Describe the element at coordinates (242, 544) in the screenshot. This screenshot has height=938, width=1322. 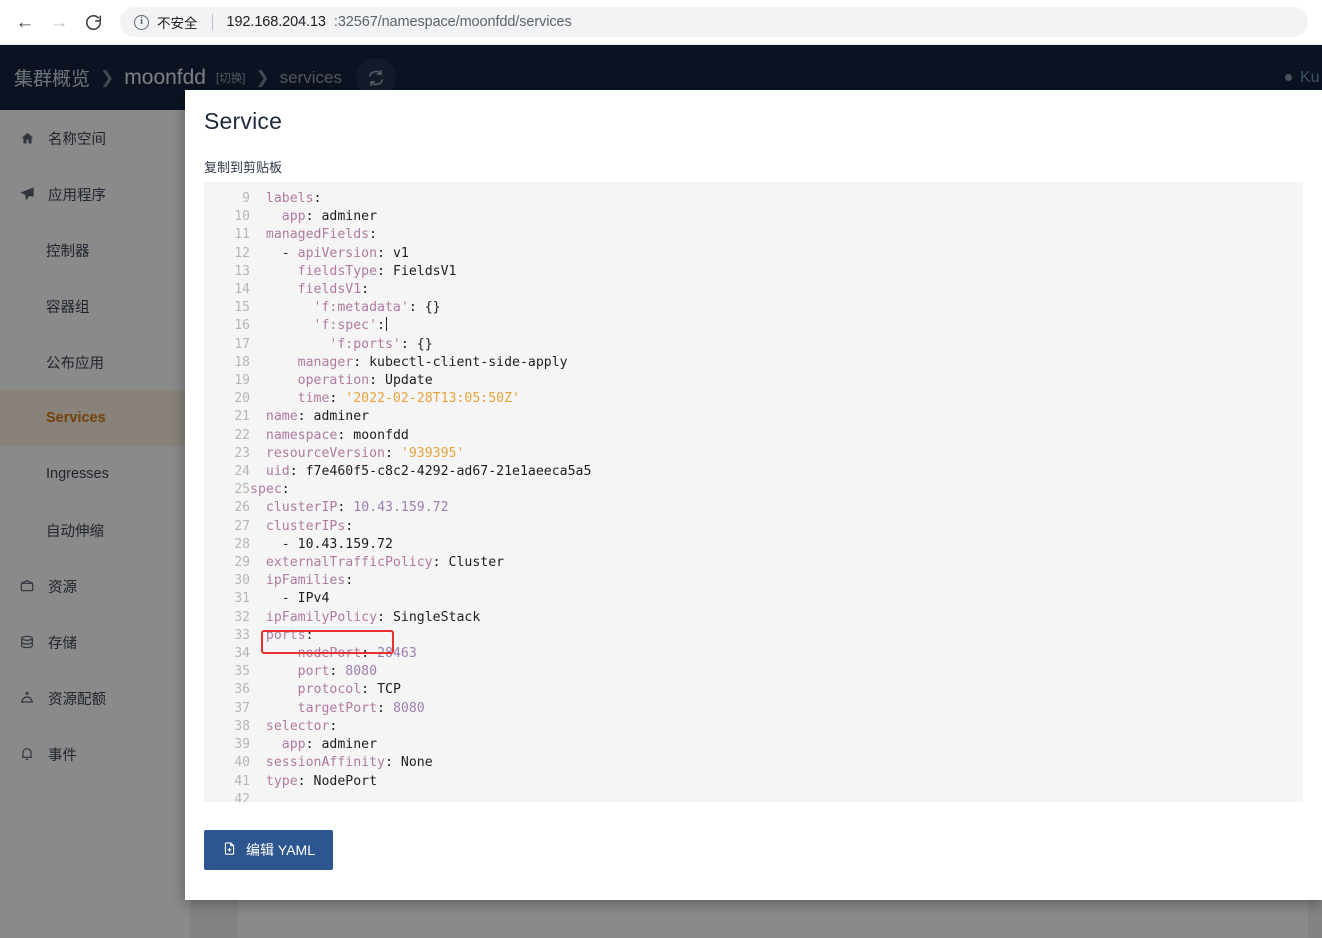
I see `yaml-line-number: 28` at that location.